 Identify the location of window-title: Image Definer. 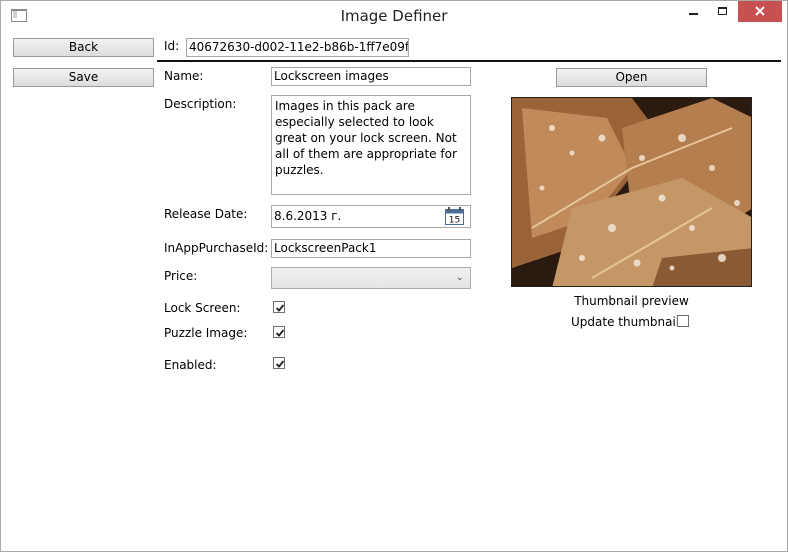
(394, 16).